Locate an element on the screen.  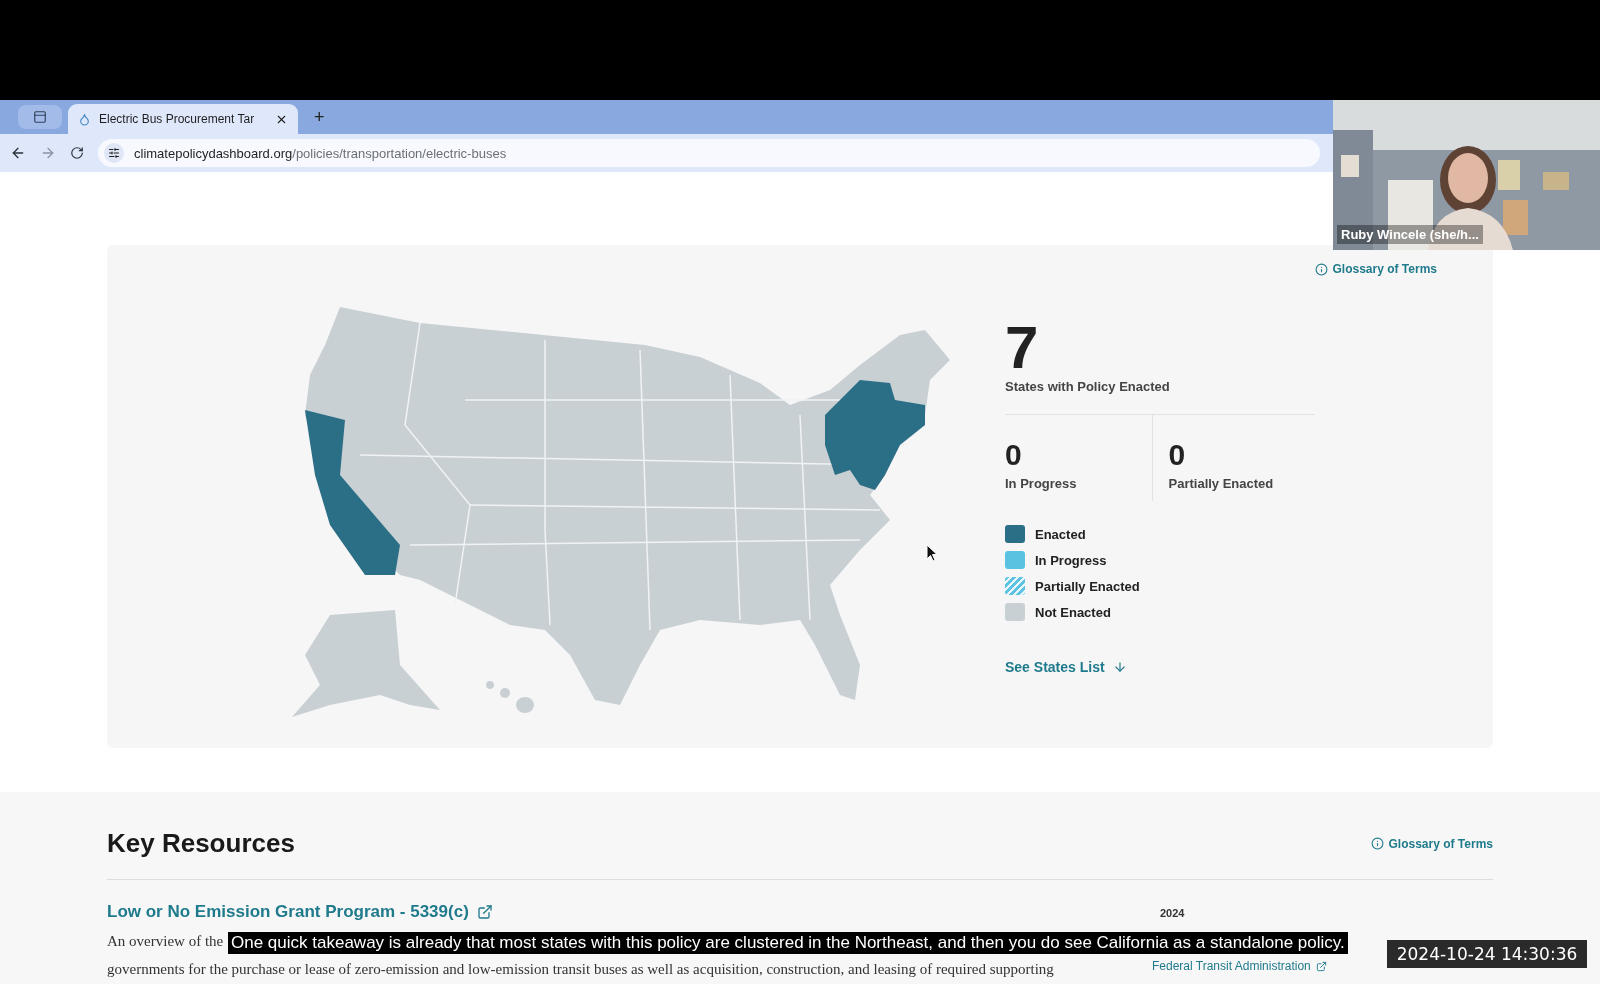
legend-label: Enacted is located at coordinates (1060, 534).